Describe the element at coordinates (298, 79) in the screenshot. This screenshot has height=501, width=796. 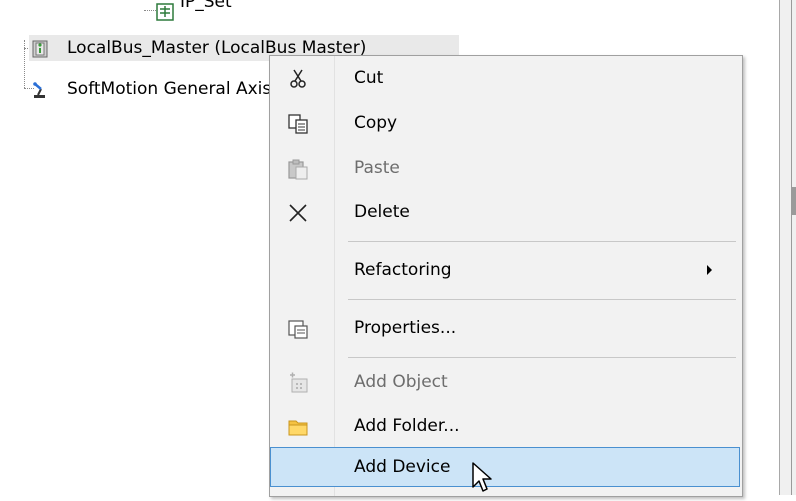
I see `scissors-icon` at that location.